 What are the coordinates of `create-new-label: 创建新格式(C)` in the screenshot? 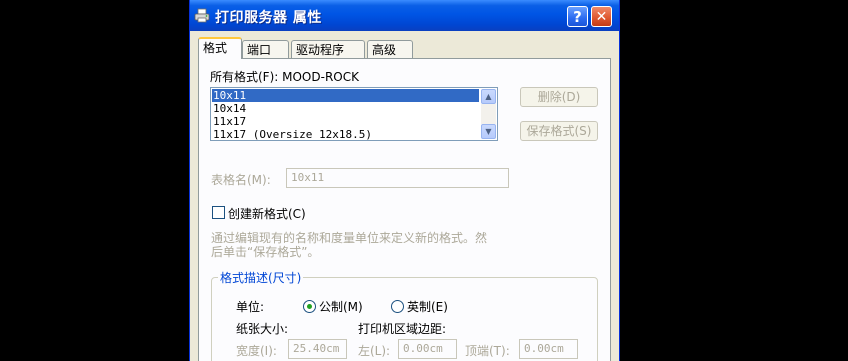 It's located at (267, 213).